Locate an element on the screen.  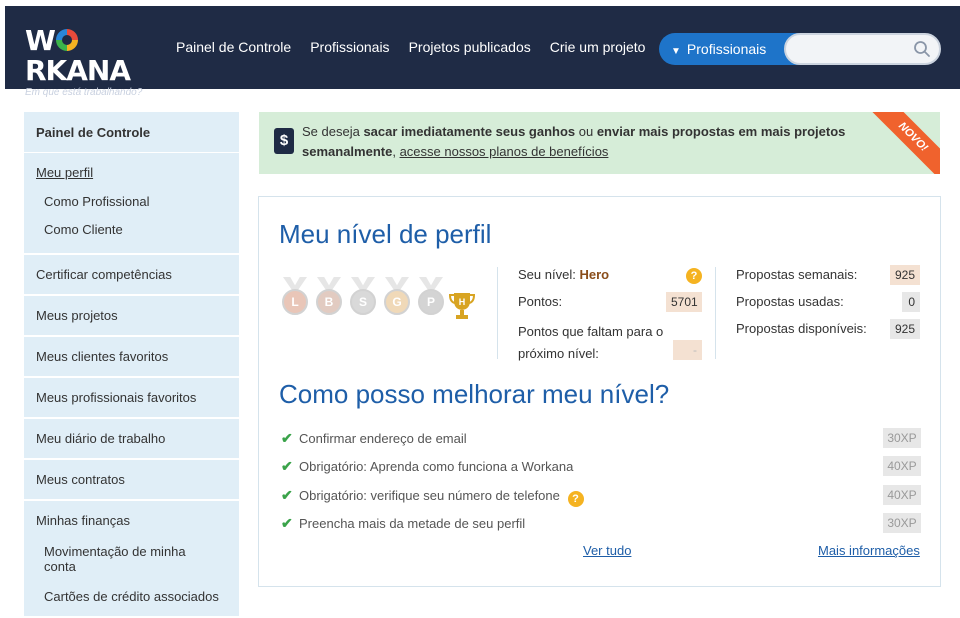
badge-letter: S is located at coordinates (363, 302).